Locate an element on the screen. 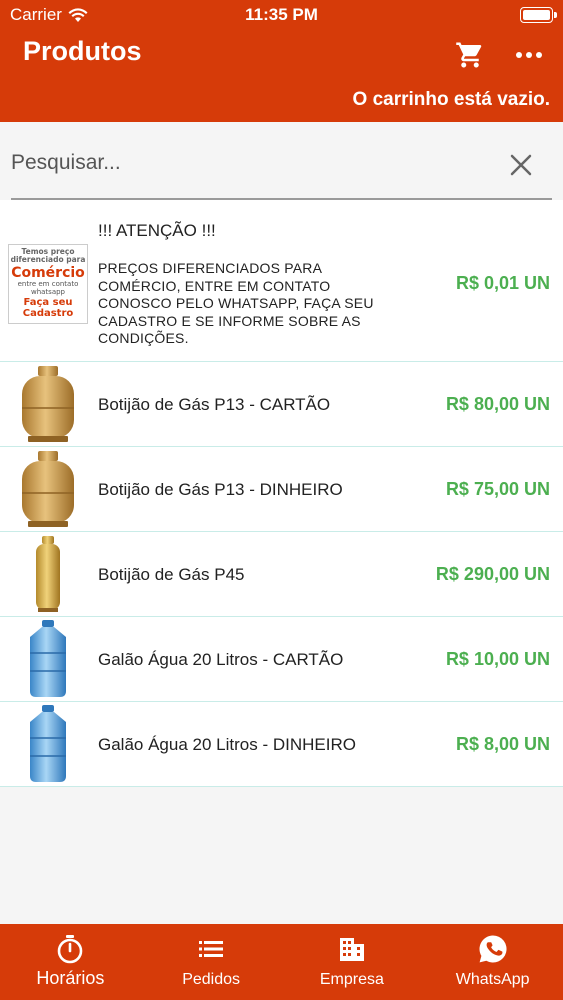 This screenshot has height=1000, width=563. tab-label: Empresa is located at coordinates (351, 979).